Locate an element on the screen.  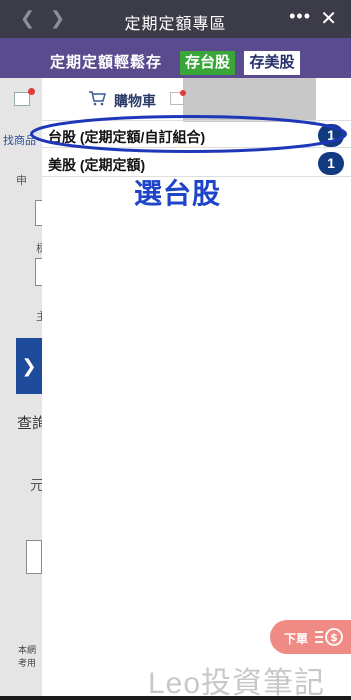
cart-item-count-badge: 1 is located at coordinates (331, 163).